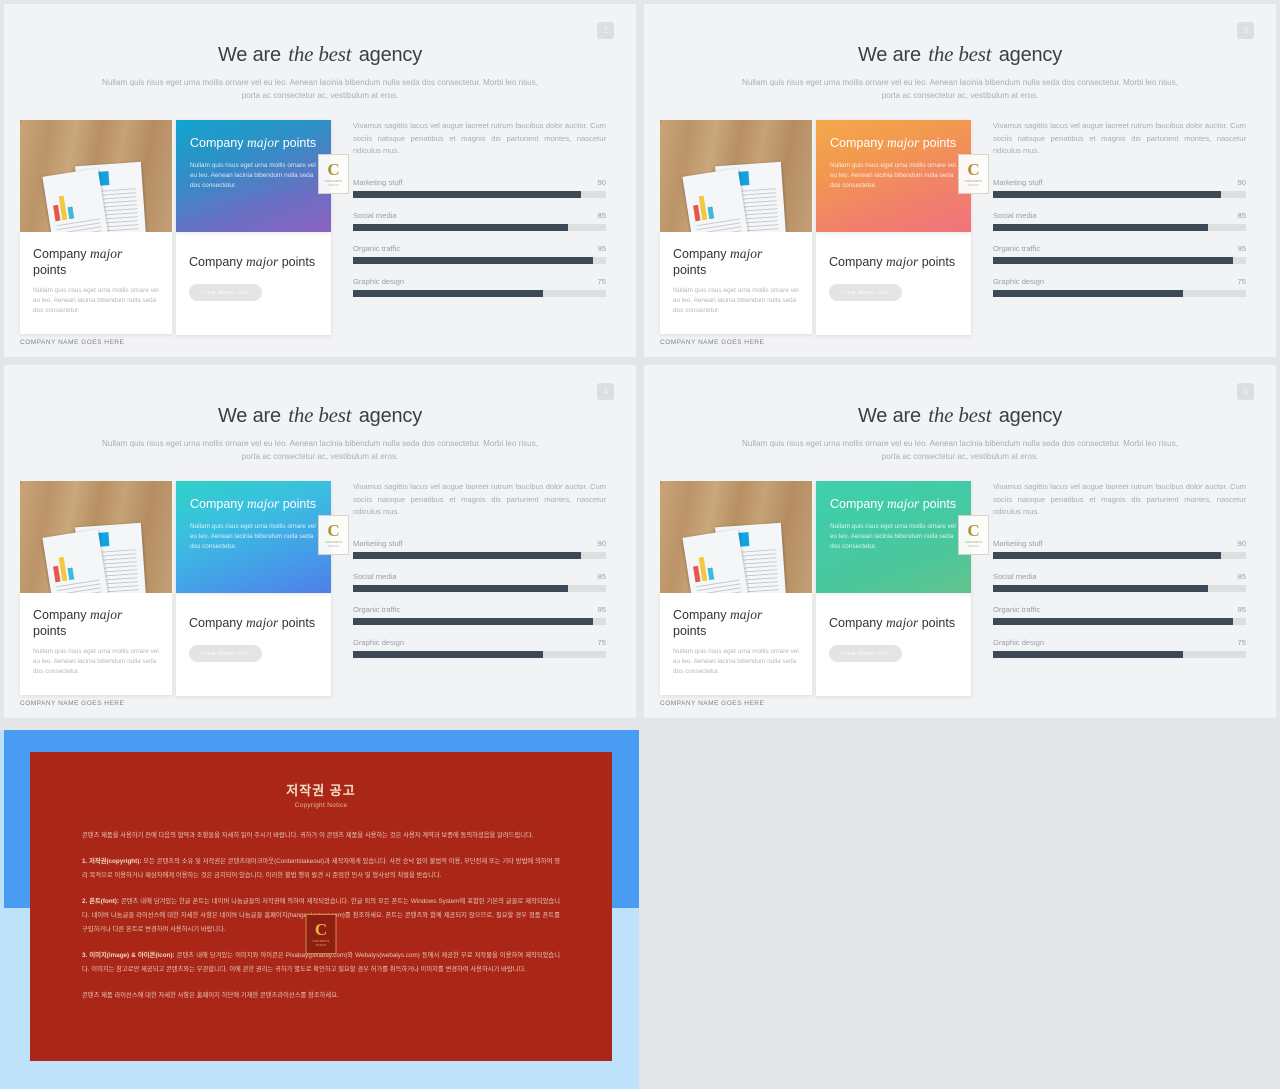 The image size is (1280, 1089). What do you see at coordinates (1015, 576) in the screenshot?
I see `skill-label: Social media` at bounding box center [1015, 576].